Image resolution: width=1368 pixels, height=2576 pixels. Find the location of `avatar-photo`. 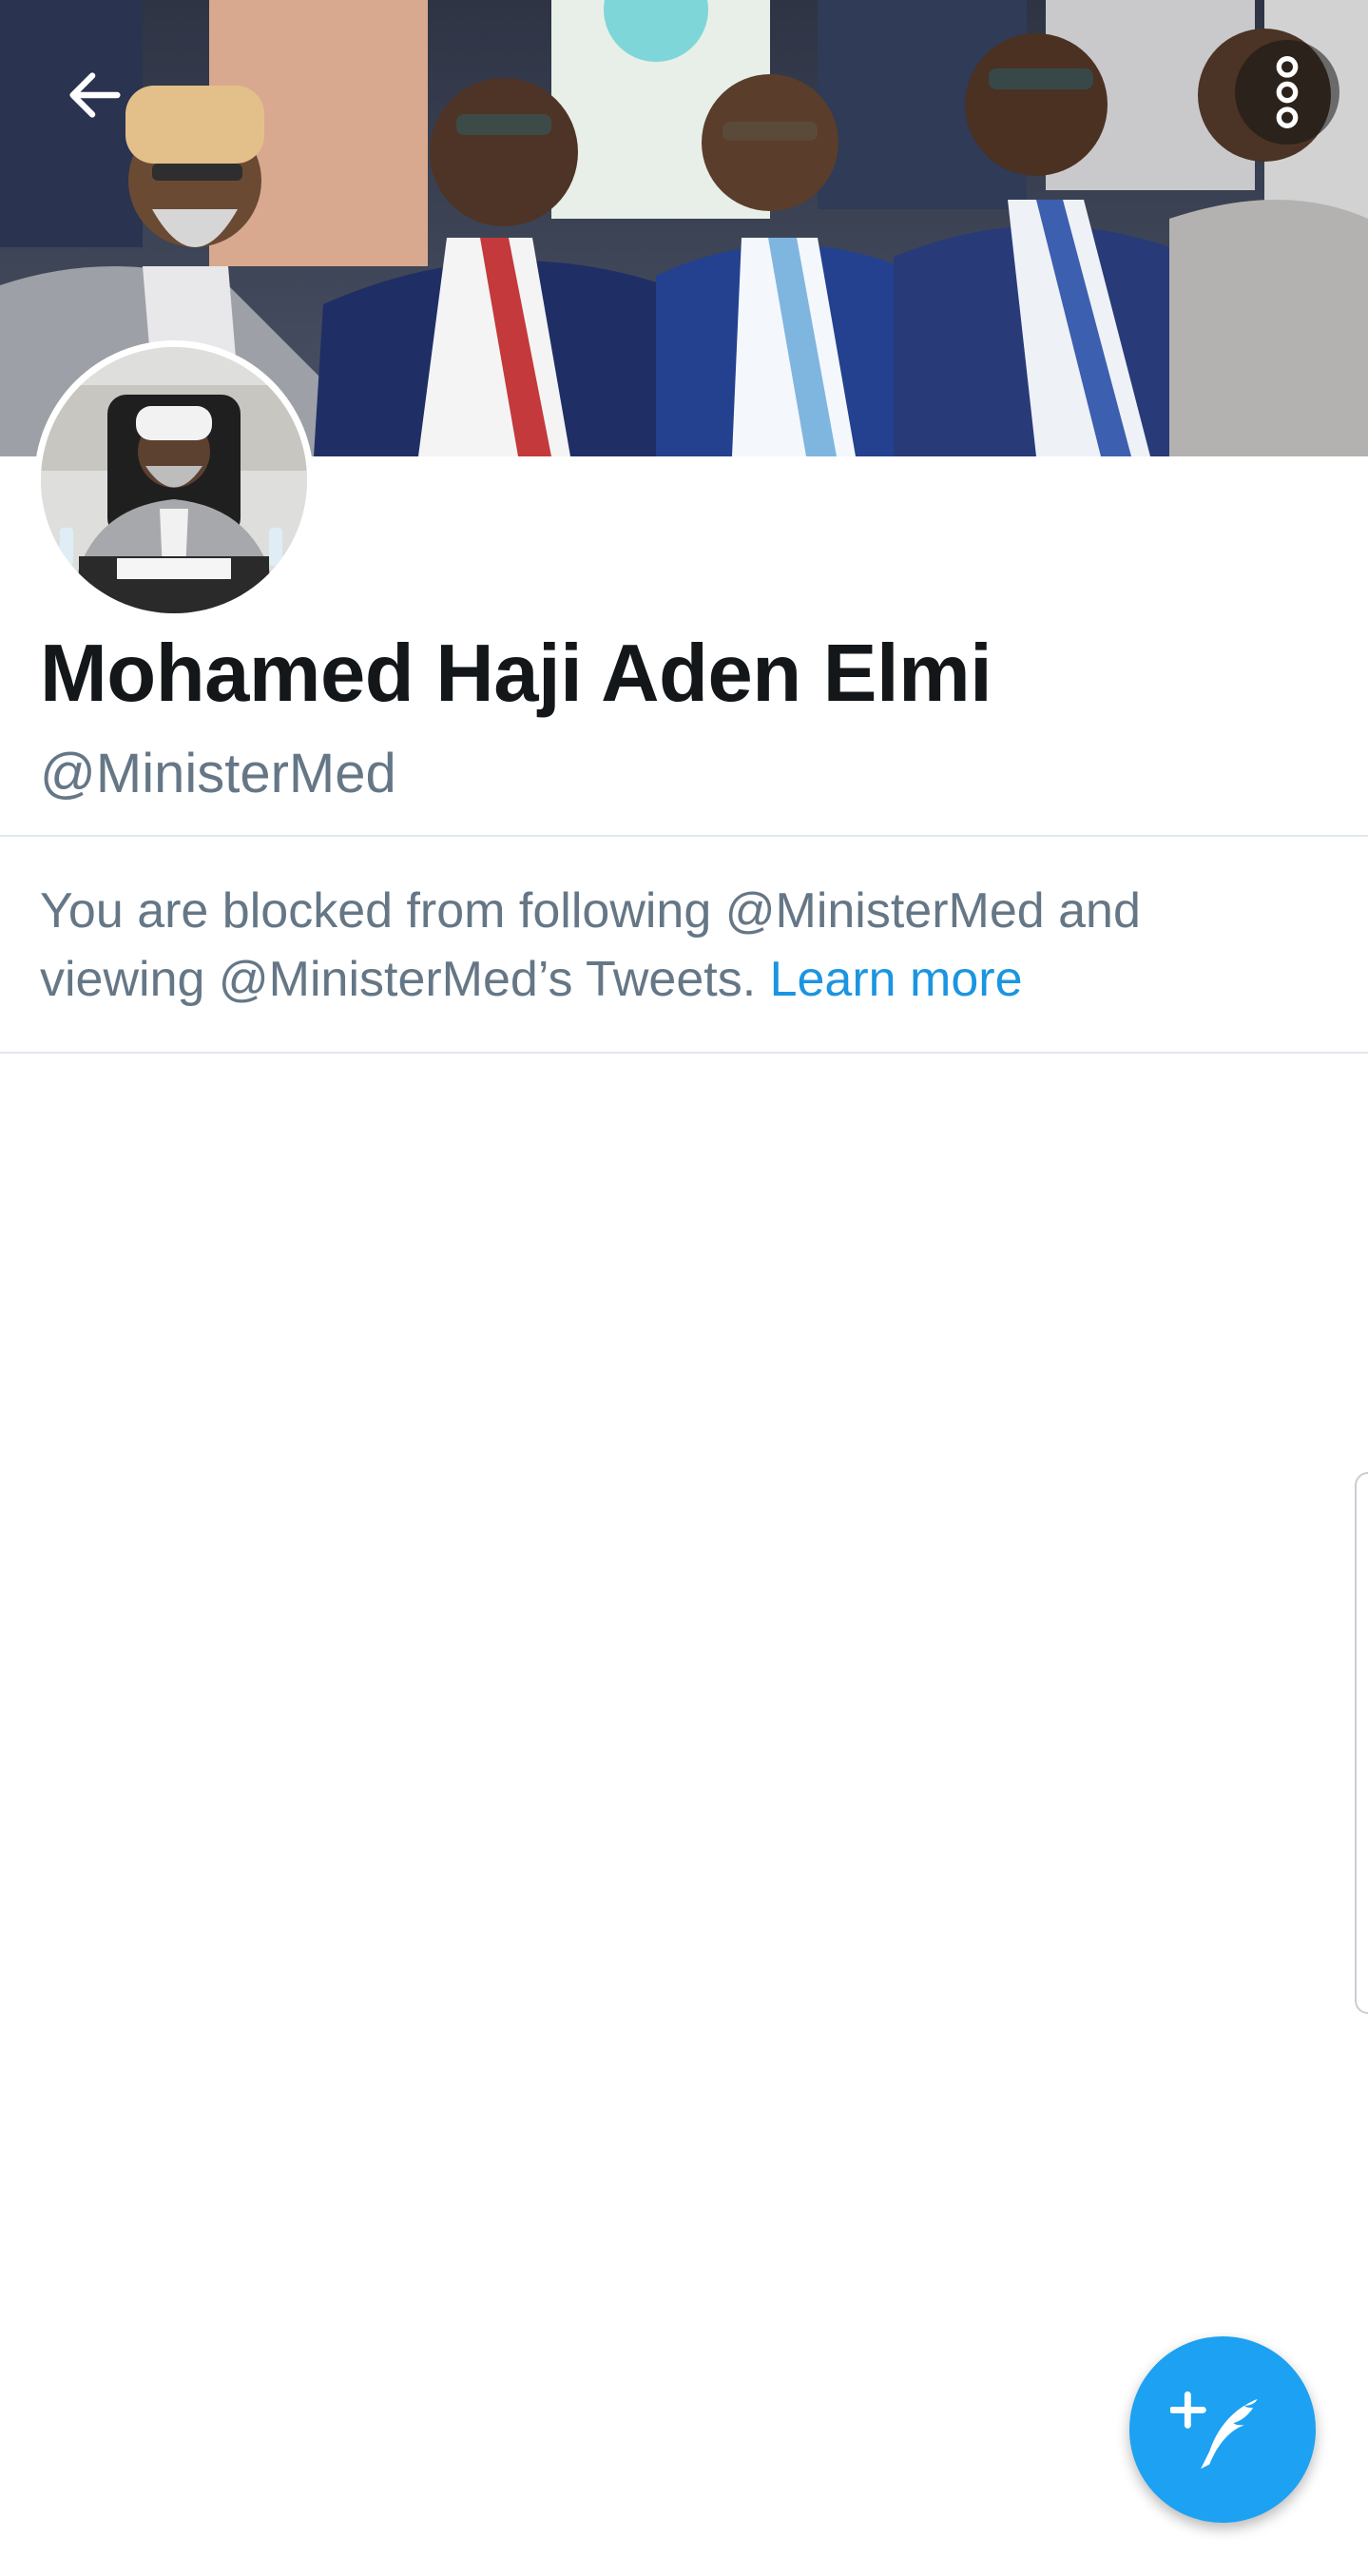

avatar-photo is located at coordinates (174, 480).